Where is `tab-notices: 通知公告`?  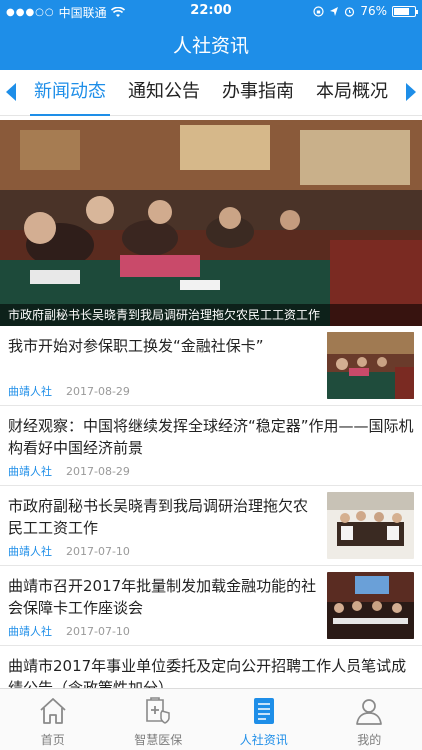
tab-notices: 通知公告 is located at coordinates (164, 93).